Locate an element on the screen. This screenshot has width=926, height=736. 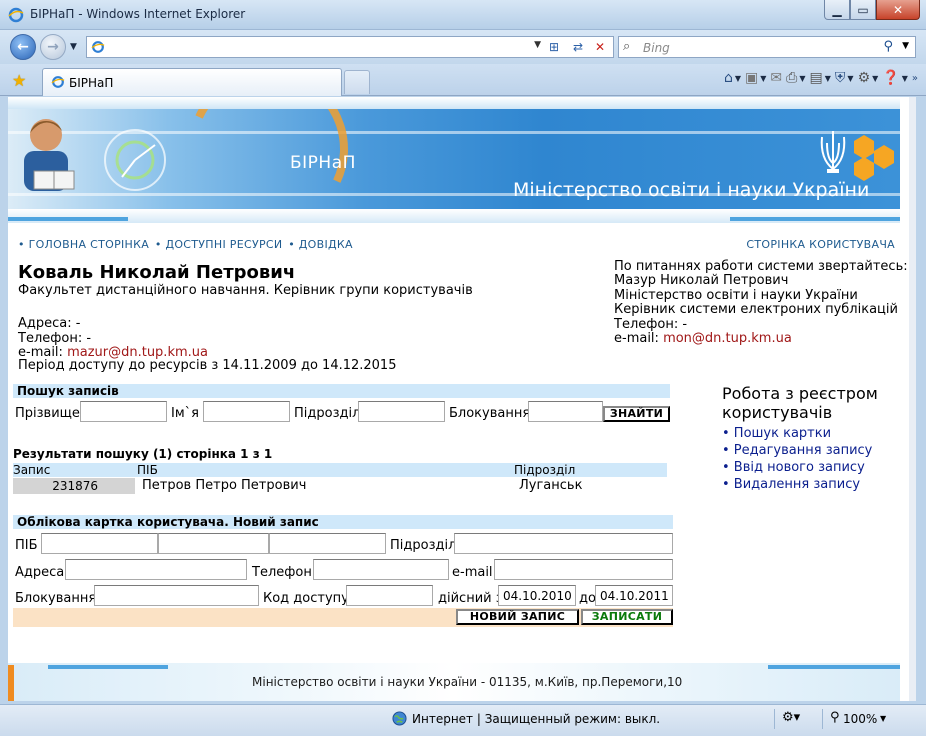
page-menu-button: ▤ ▼ is located at coordinates (820, 78).